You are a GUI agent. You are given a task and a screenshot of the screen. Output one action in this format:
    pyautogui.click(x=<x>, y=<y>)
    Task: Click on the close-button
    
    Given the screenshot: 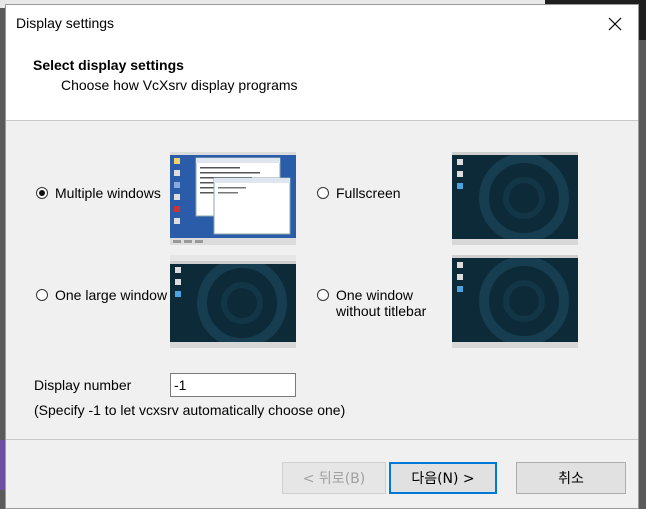 What is the action you would take?
    pyautogui.click(x=615, y=24)
    